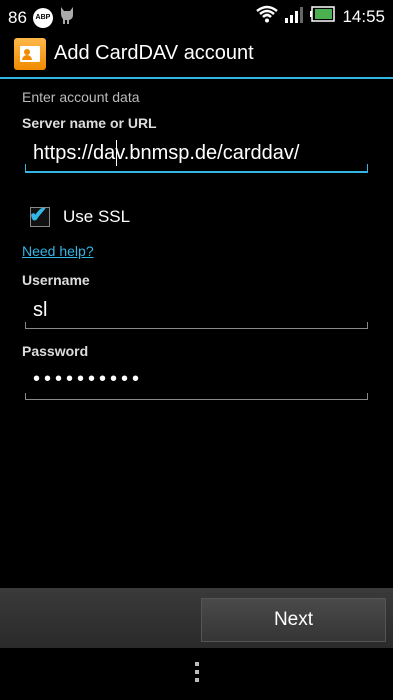 The width and height of the screenshot is (393, 700). I want to click on notification-count: 86, so click(17, 17).